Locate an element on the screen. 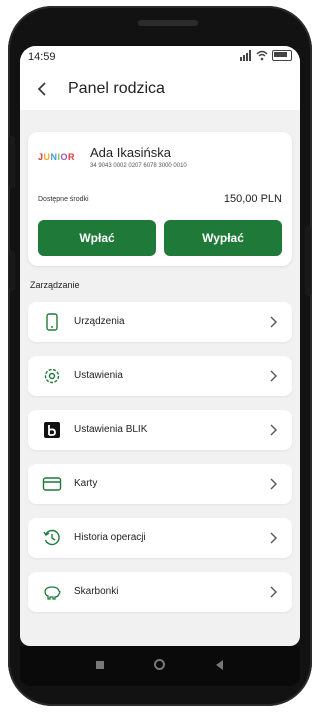 The image size is (320, 712). blik-icon is located at coordinates (52, 430).